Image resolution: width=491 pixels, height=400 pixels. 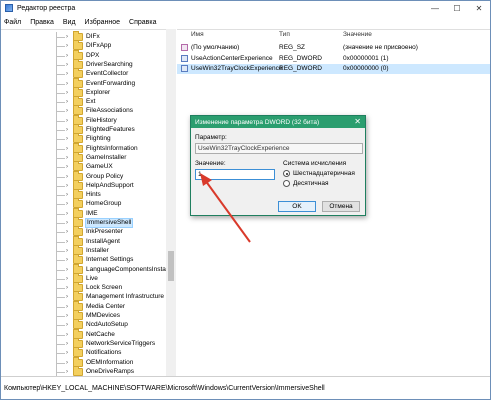 What do you see at coordinates (278, 122) in the screenshot?
I see `dialog-title-bar: Изменение параметра DWORD (32 бита) ✕` at bounding box center [278, 122].